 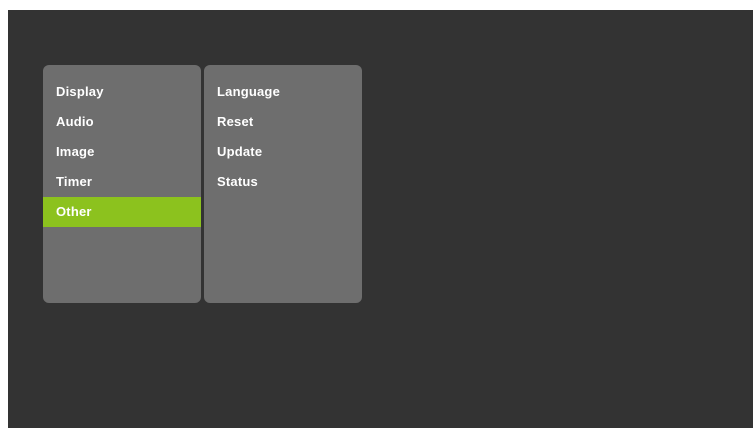 I want to click on submenu-list: Language Reset Update Status, so click(x=283, y=131).